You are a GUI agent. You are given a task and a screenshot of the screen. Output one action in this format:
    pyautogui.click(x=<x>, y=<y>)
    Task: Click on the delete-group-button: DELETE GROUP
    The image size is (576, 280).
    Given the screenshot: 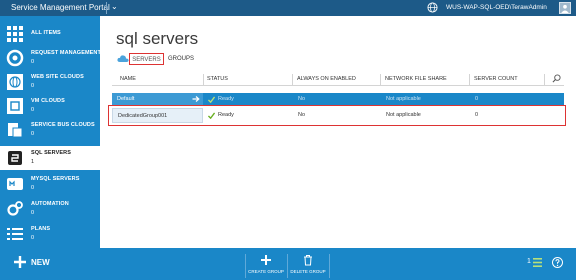 What is the action you would take?
    pyautogui.click(x=308, y=264)
    